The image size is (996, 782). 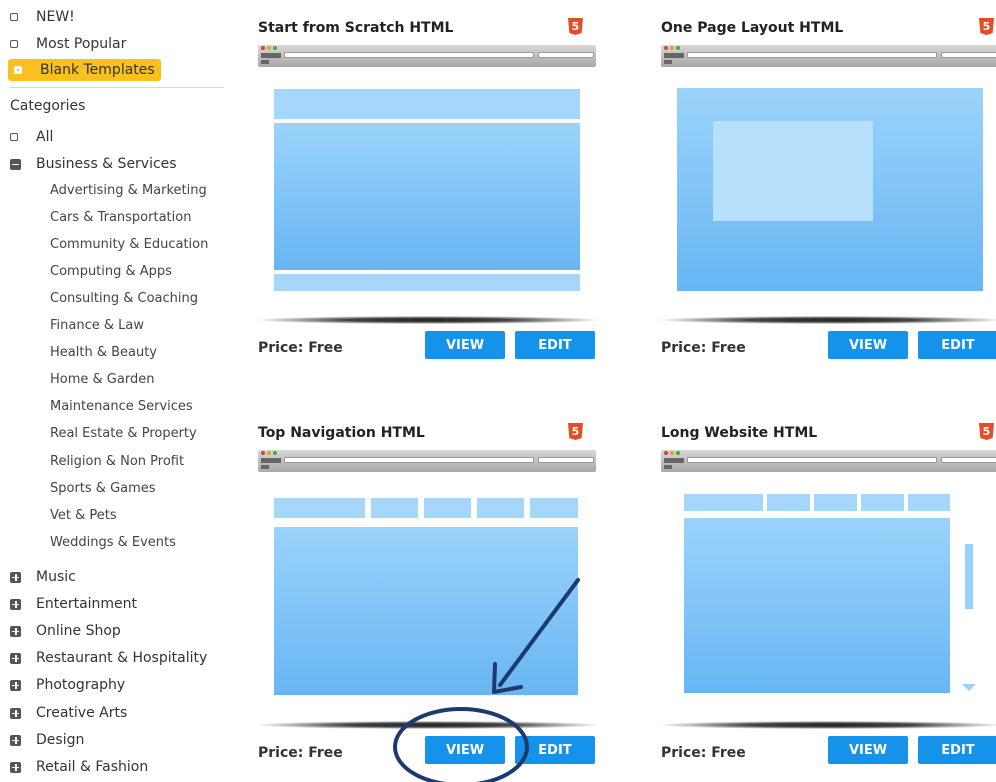 I want to click on collapse-icon, so click(x=15, y=164).